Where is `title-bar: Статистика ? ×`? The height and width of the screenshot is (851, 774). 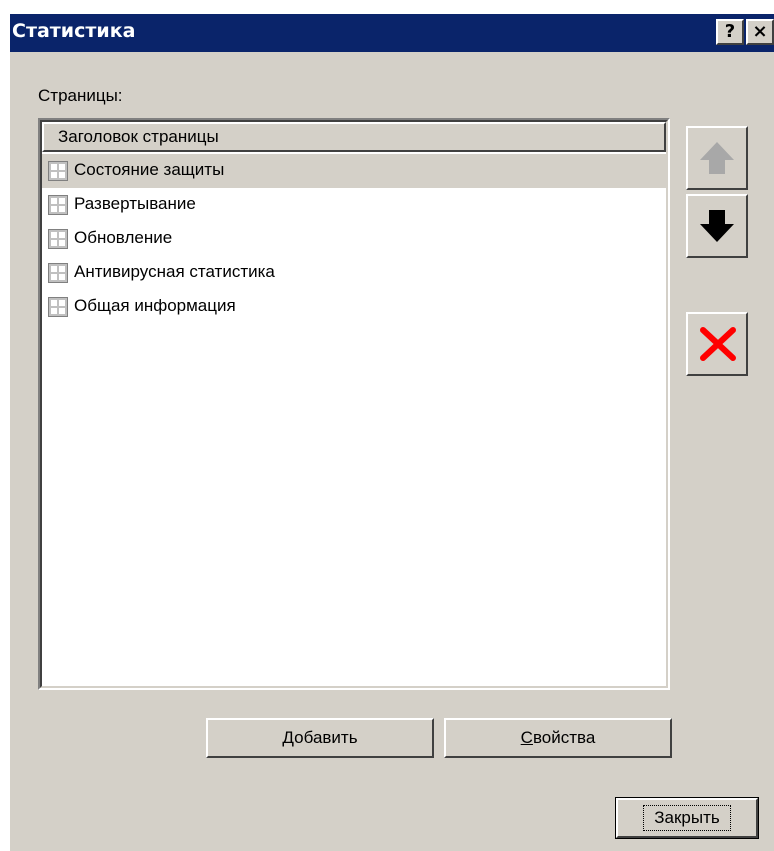 title-bar: Статистика ? × is located at coordinates (392, 33).